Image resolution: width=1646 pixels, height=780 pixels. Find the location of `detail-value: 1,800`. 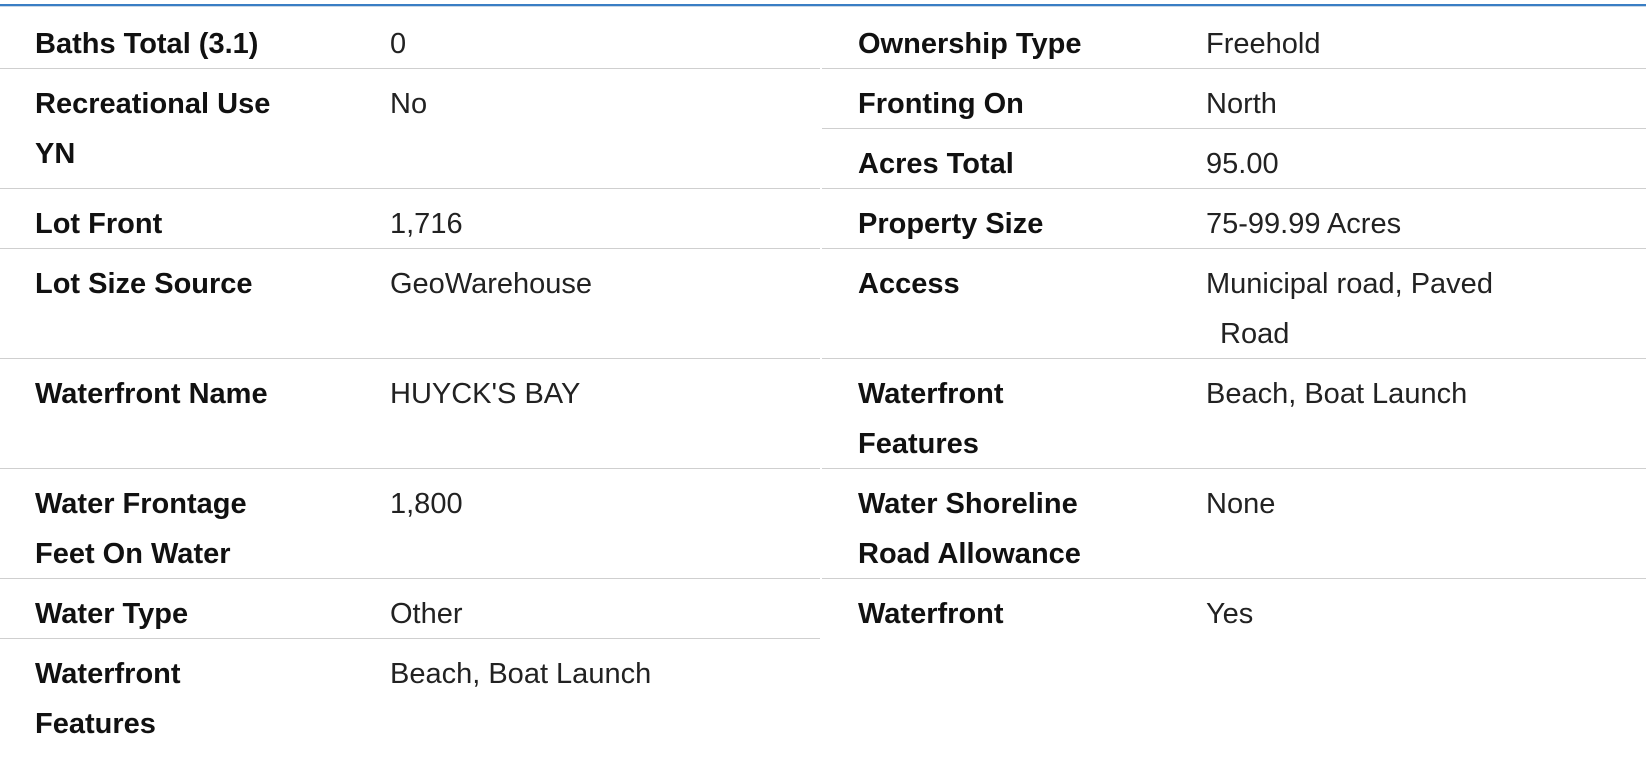

detail-value: 1,800 is located at coordinates (426, 504).